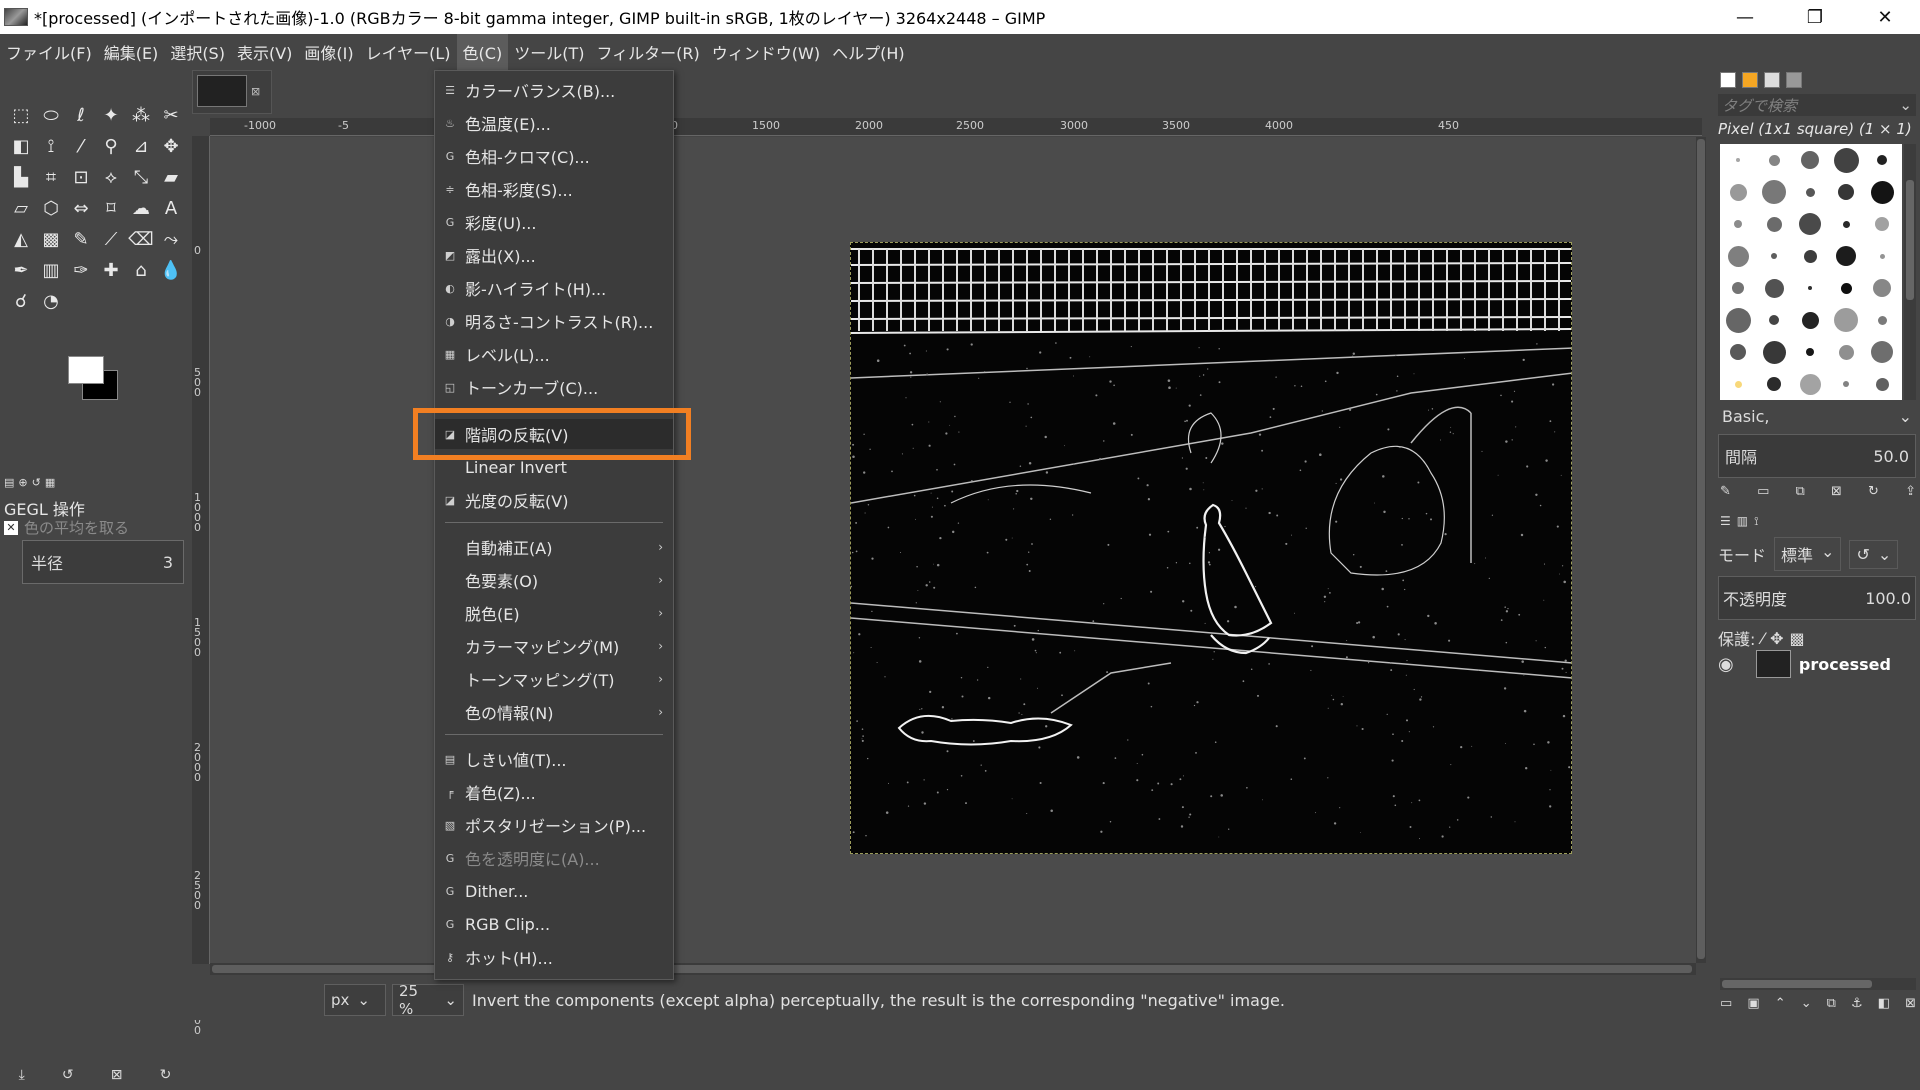  What do you see at coordinates (1817, 598) in the screenshot?
I see `opacity-spin-field: 不透明度 100.0` at bounding box center [1817, 598].